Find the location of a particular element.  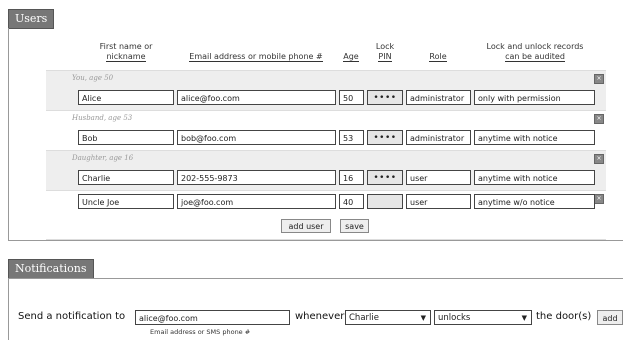

user-note: You, age 50 is located at coordinates (93, 78).